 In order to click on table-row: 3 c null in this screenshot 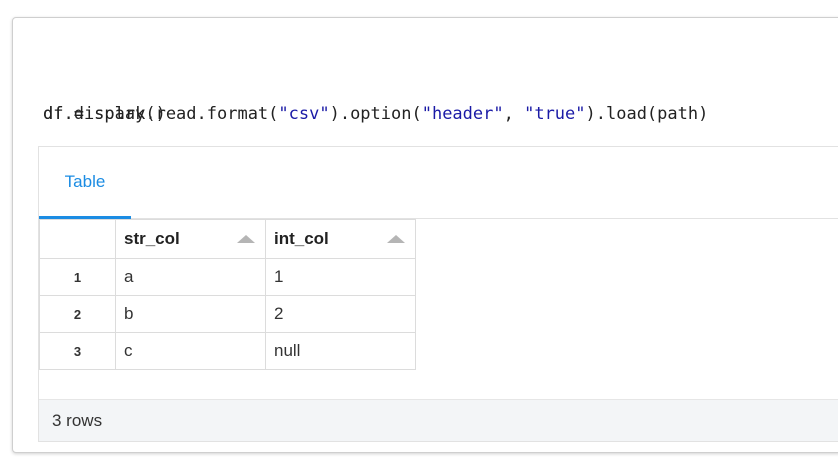, I will do `click(227, 351)`.